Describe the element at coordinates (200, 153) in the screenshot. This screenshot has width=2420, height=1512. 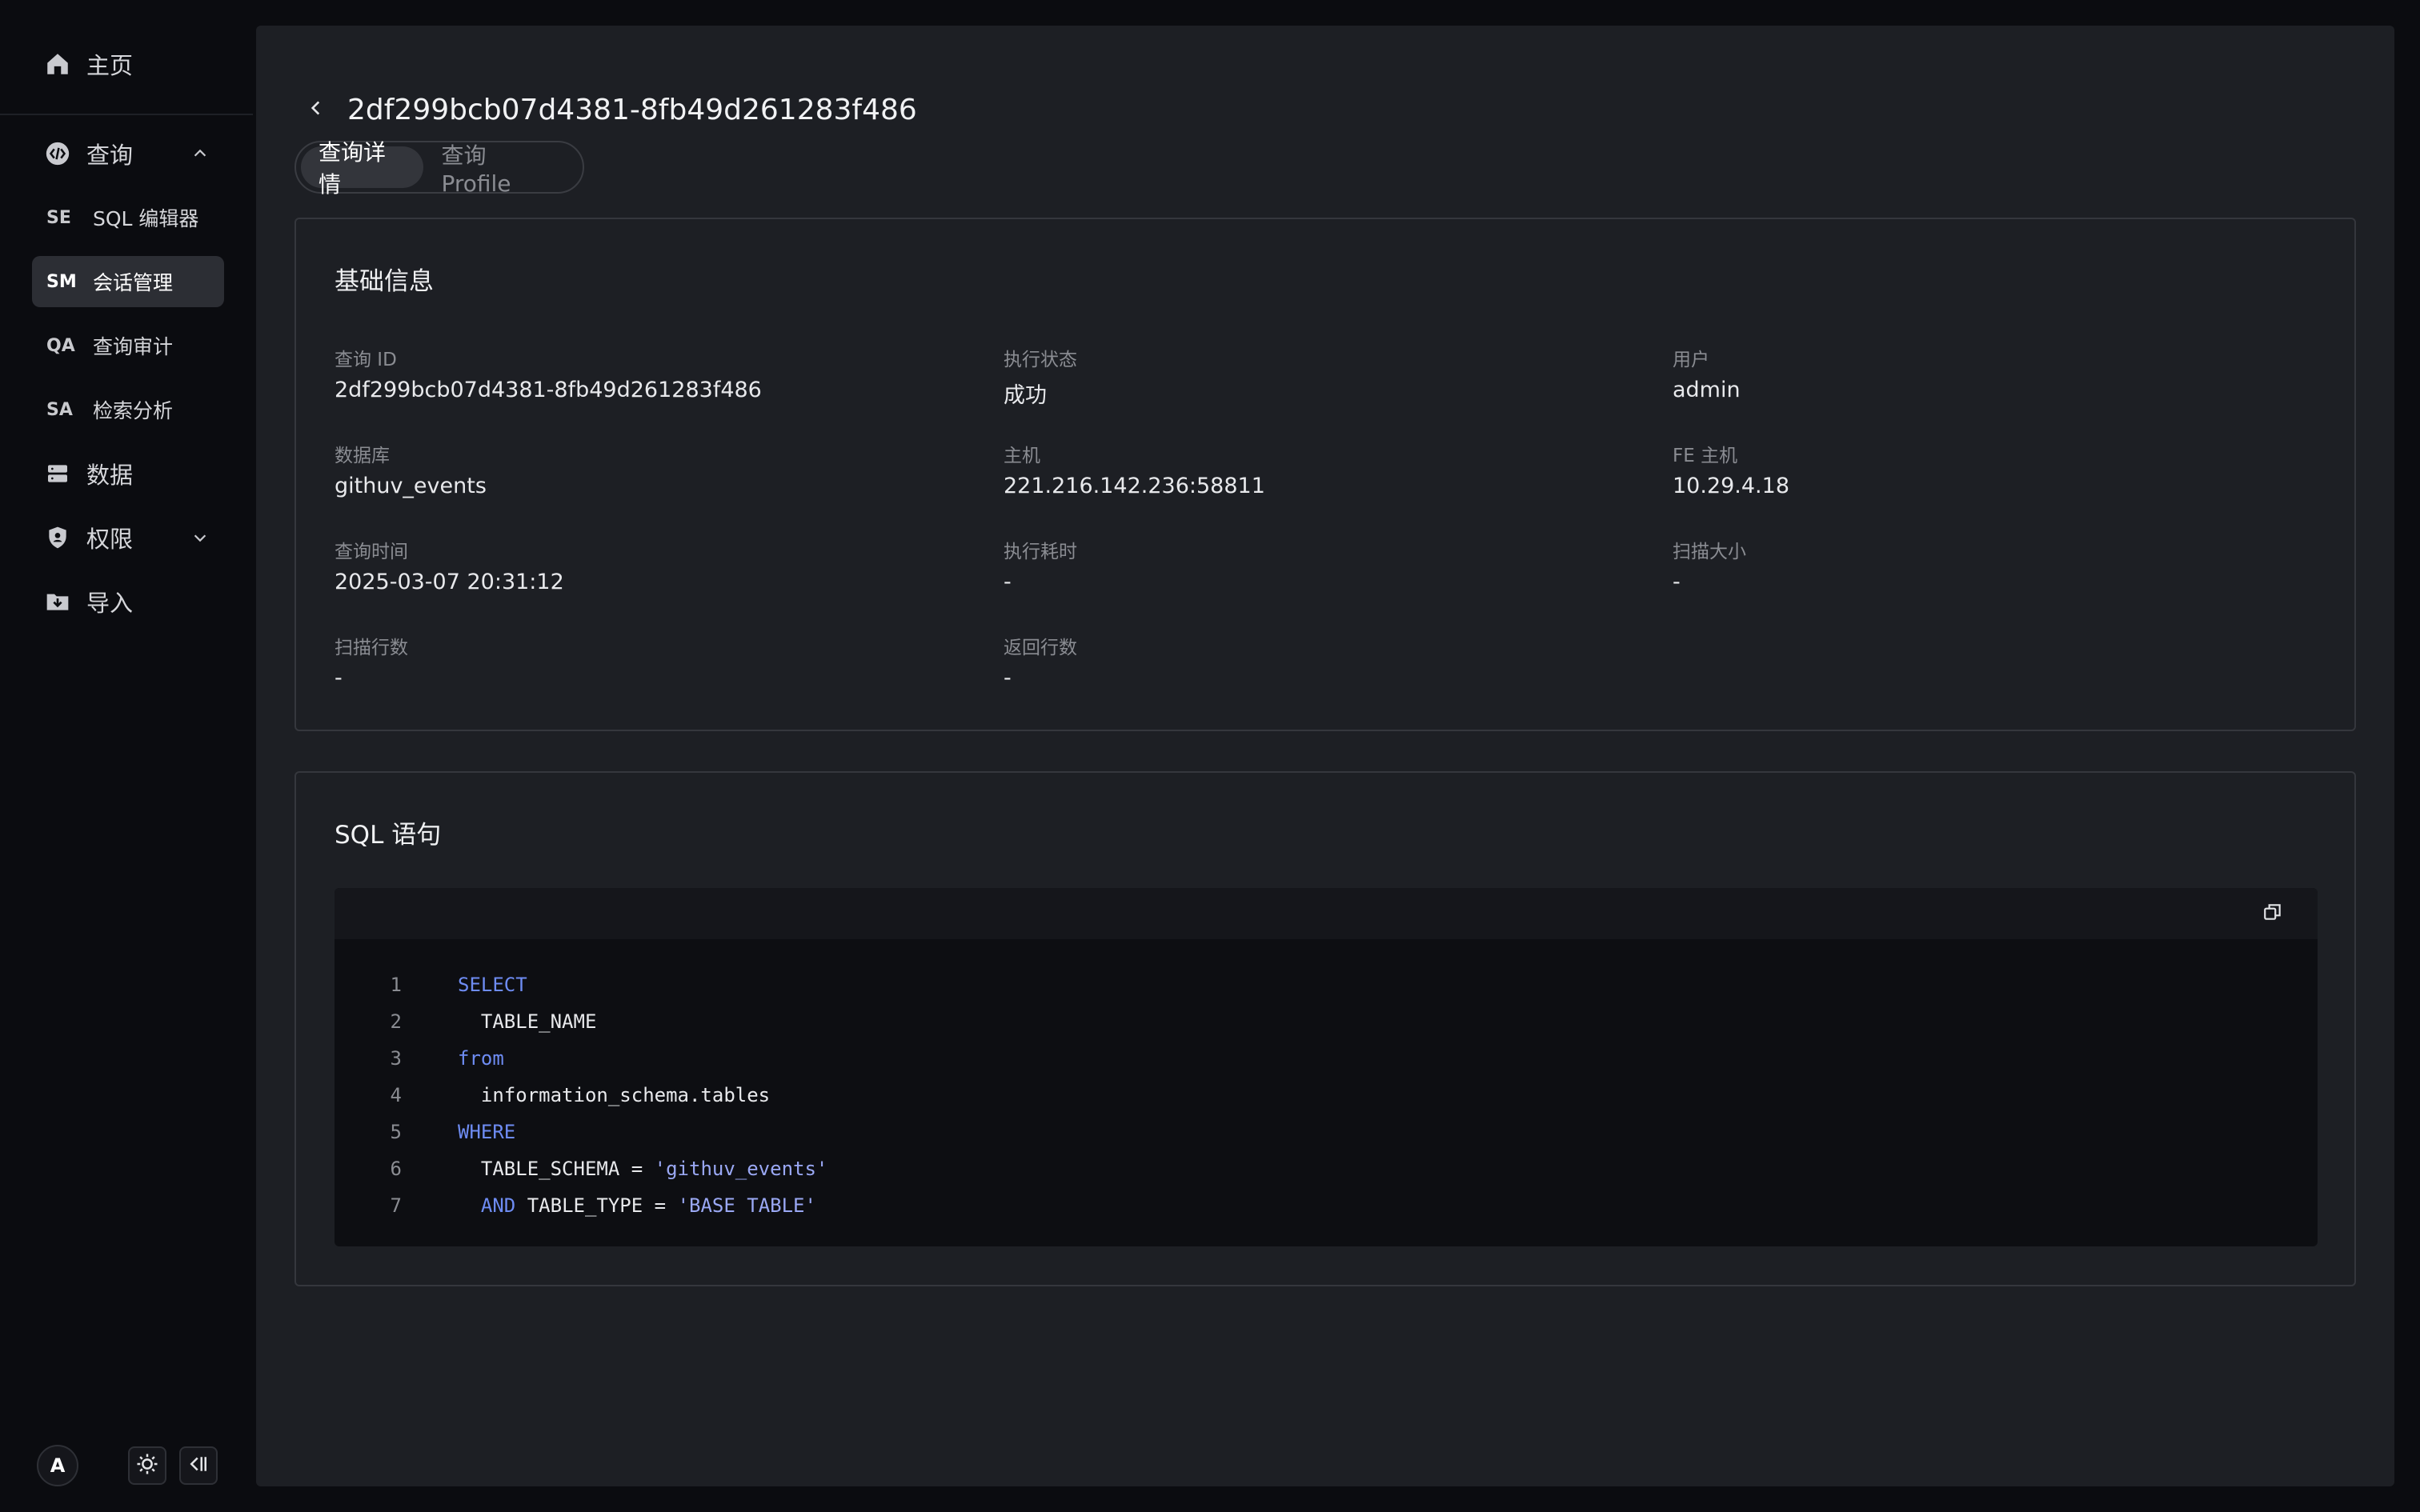
I see `chevron-up-icon` at that location.